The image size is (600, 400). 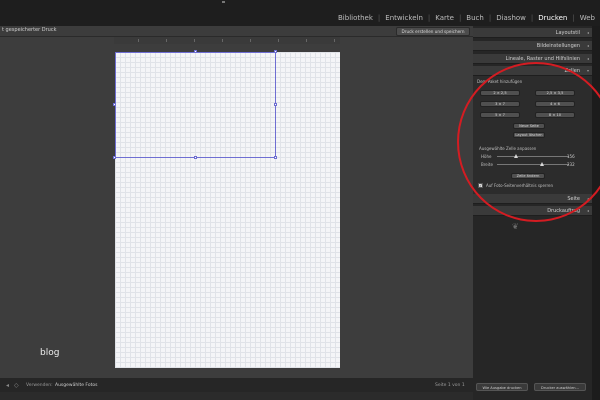 What do you see at coordinates (480, 185) in the screenshot?
I see `lock-aspect-checkbox: ✓` at bounding box center [480, 185].